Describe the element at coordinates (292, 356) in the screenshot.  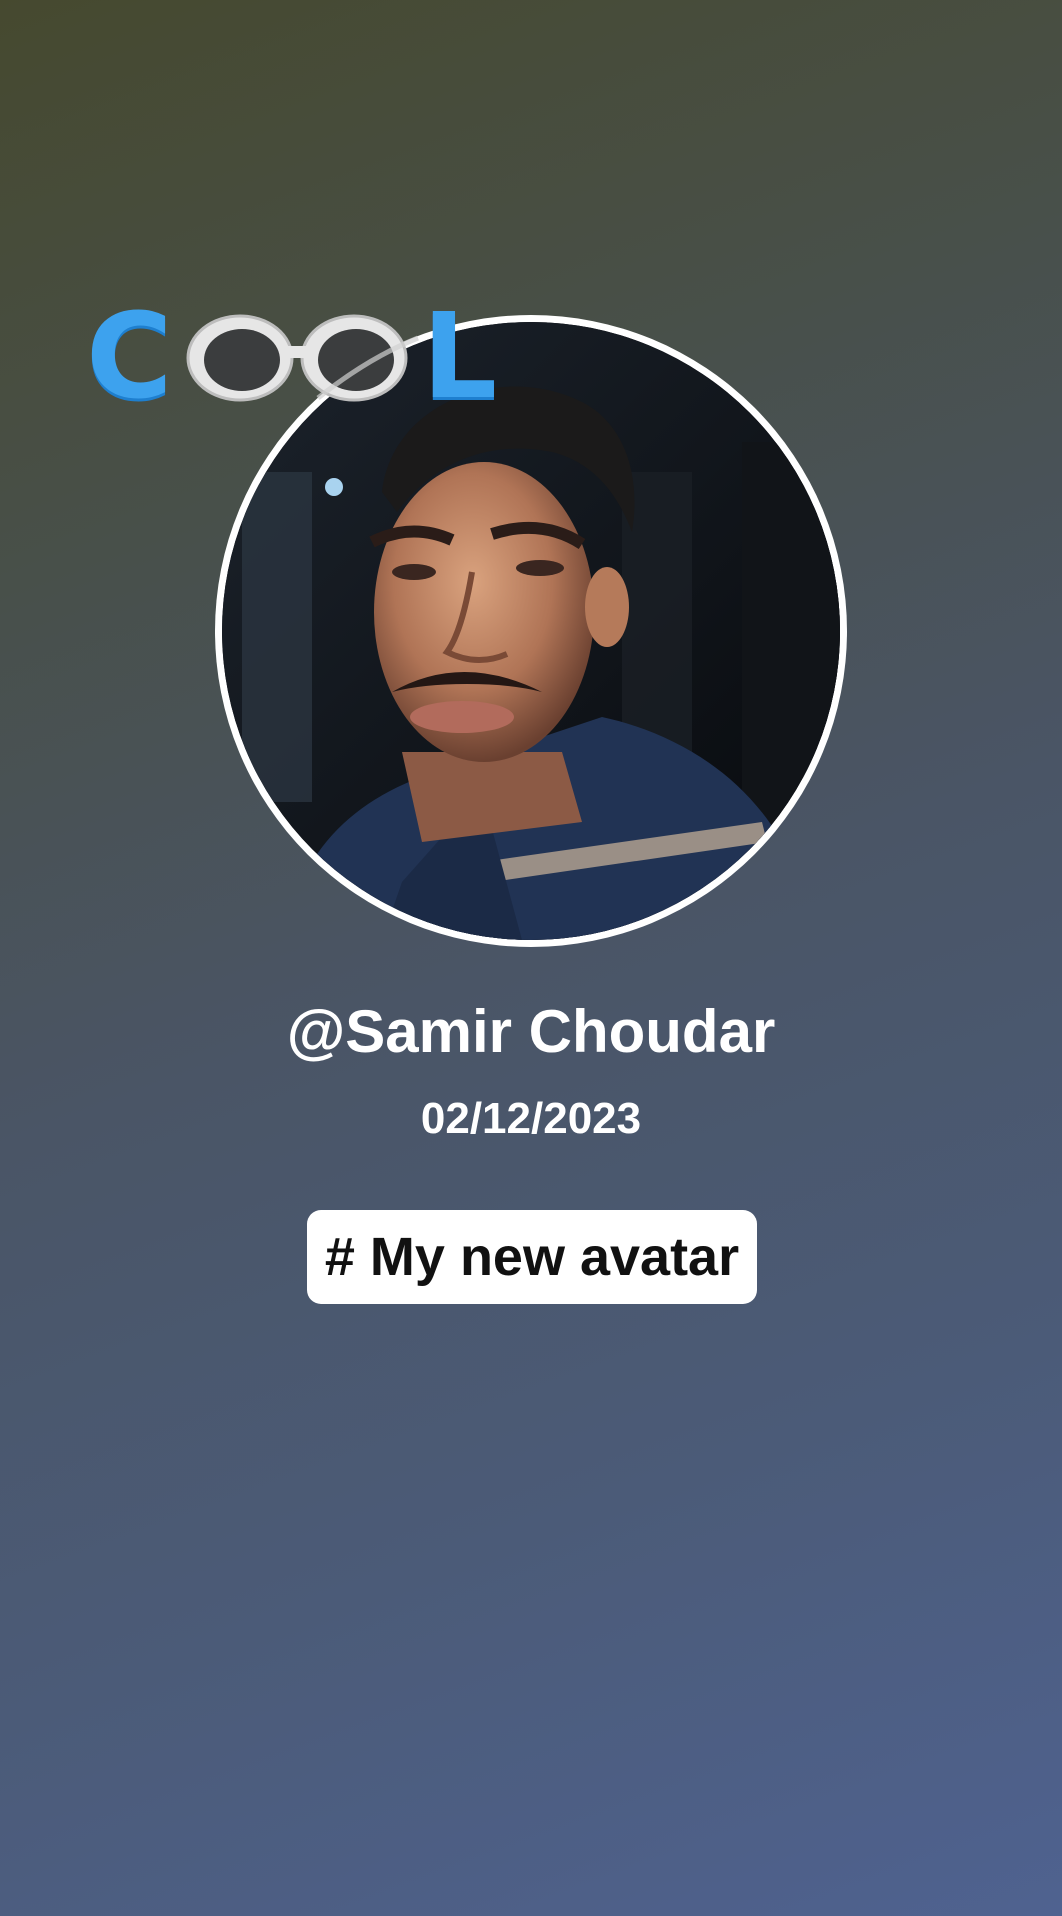
I see `cool-sticker: C L` at that location.